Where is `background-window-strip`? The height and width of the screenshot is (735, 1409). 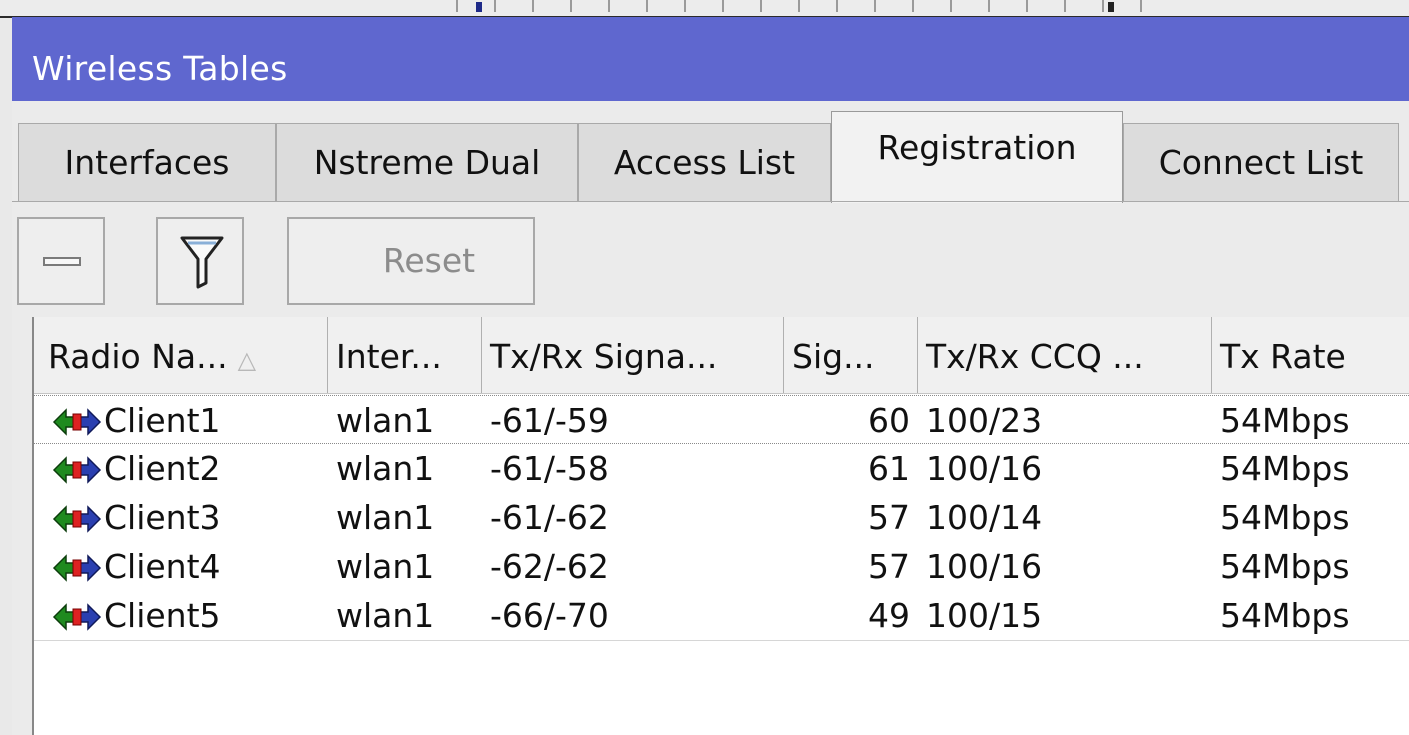 background-window-strip is located at coordinates (704, 9).